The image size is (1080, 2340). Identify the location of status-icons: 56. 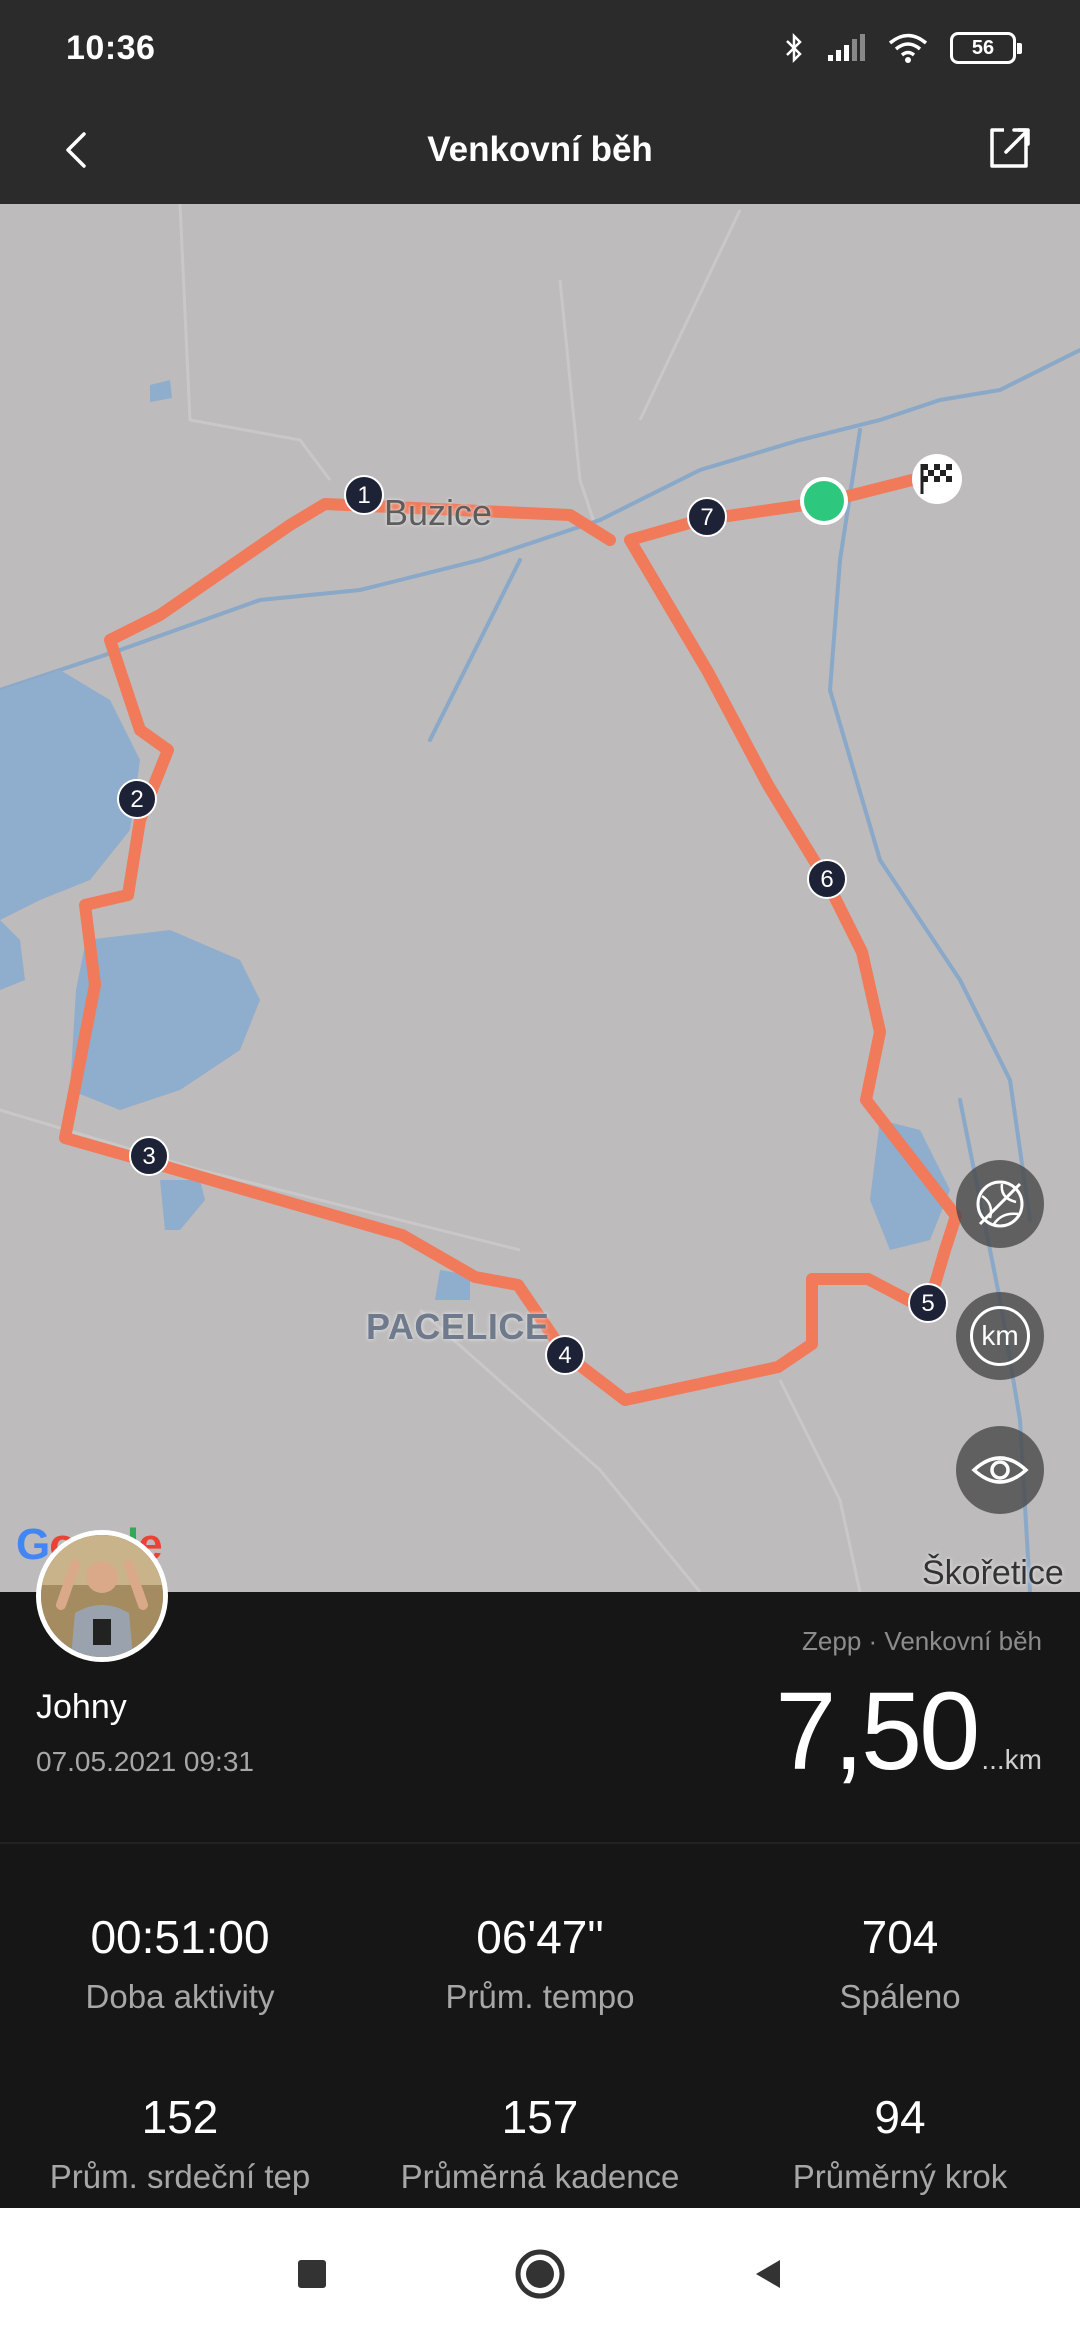
(903, 48).